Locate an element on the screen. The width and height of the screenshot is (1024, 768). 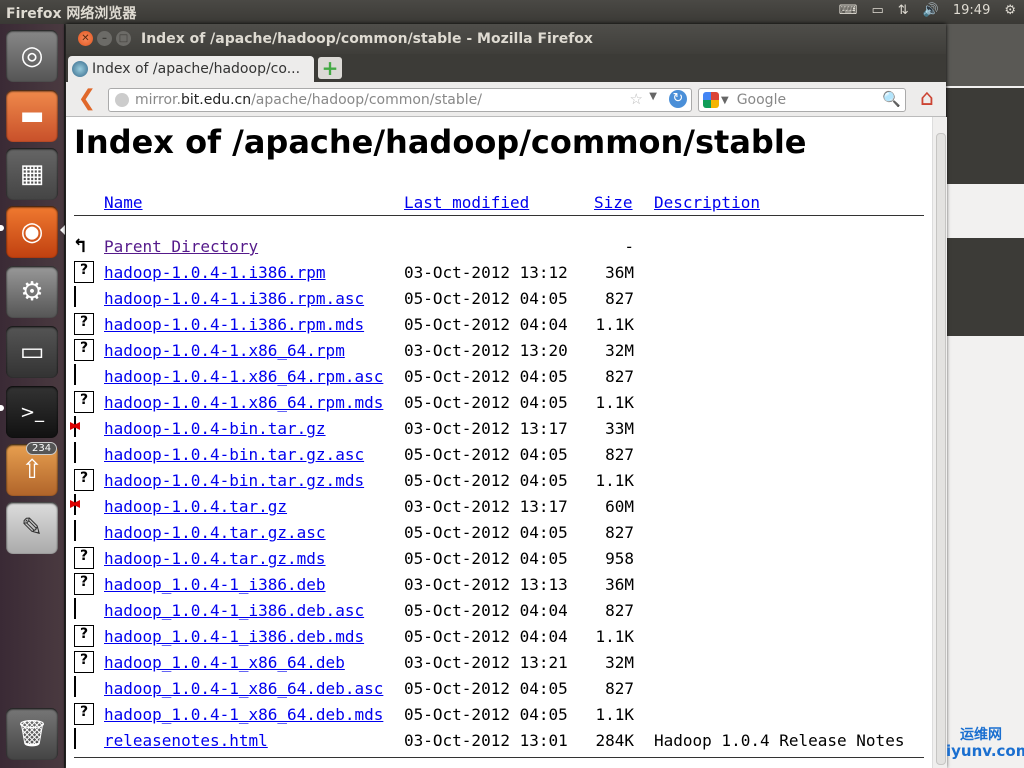
file-link: hadoop_1.0.4-1_i386.deb is located at coordinates (215, 584).